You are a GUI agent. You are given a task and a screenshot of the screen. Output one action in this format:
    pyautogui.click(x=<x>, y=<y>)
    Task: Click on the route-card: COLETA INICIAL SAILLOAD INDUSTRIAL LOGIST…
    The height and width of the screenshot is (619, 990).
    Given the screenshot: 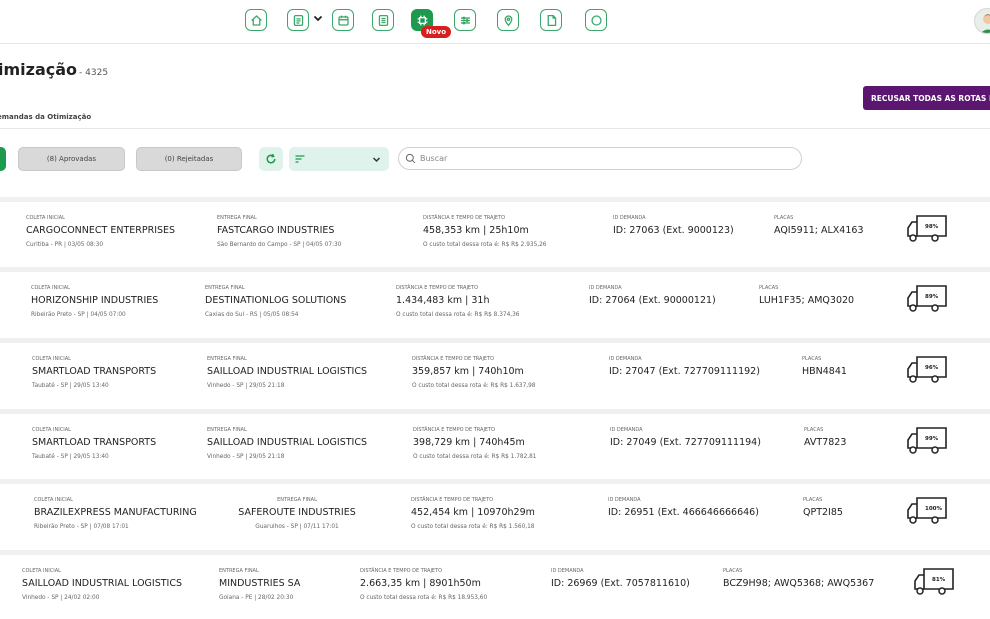 What is the action you would take?
    pyautogui.click(x=495, y=583)
    